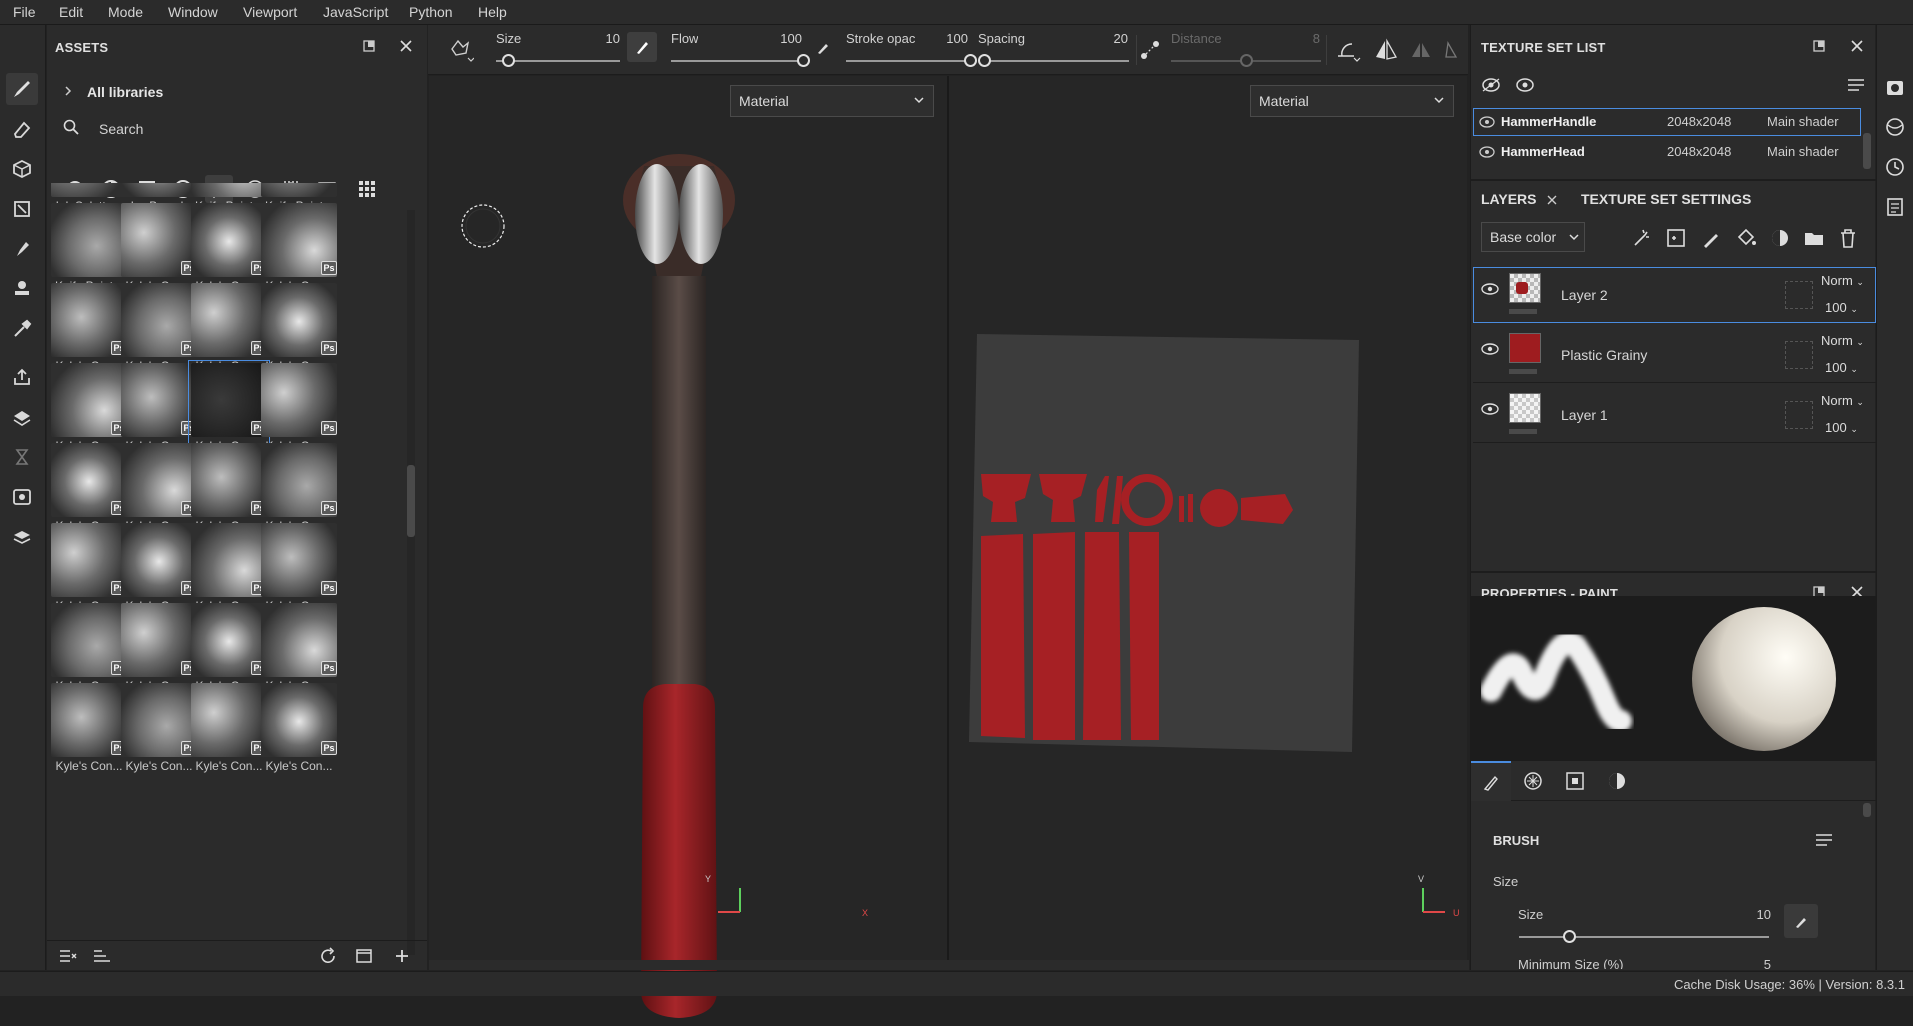 Image resolution: width=1913 pixels, height=1026 pixels. What do you see at coordinates (1895, 87) in the screenshot?
I see `camera-settings-icon` at bounding box center [1895, 87].